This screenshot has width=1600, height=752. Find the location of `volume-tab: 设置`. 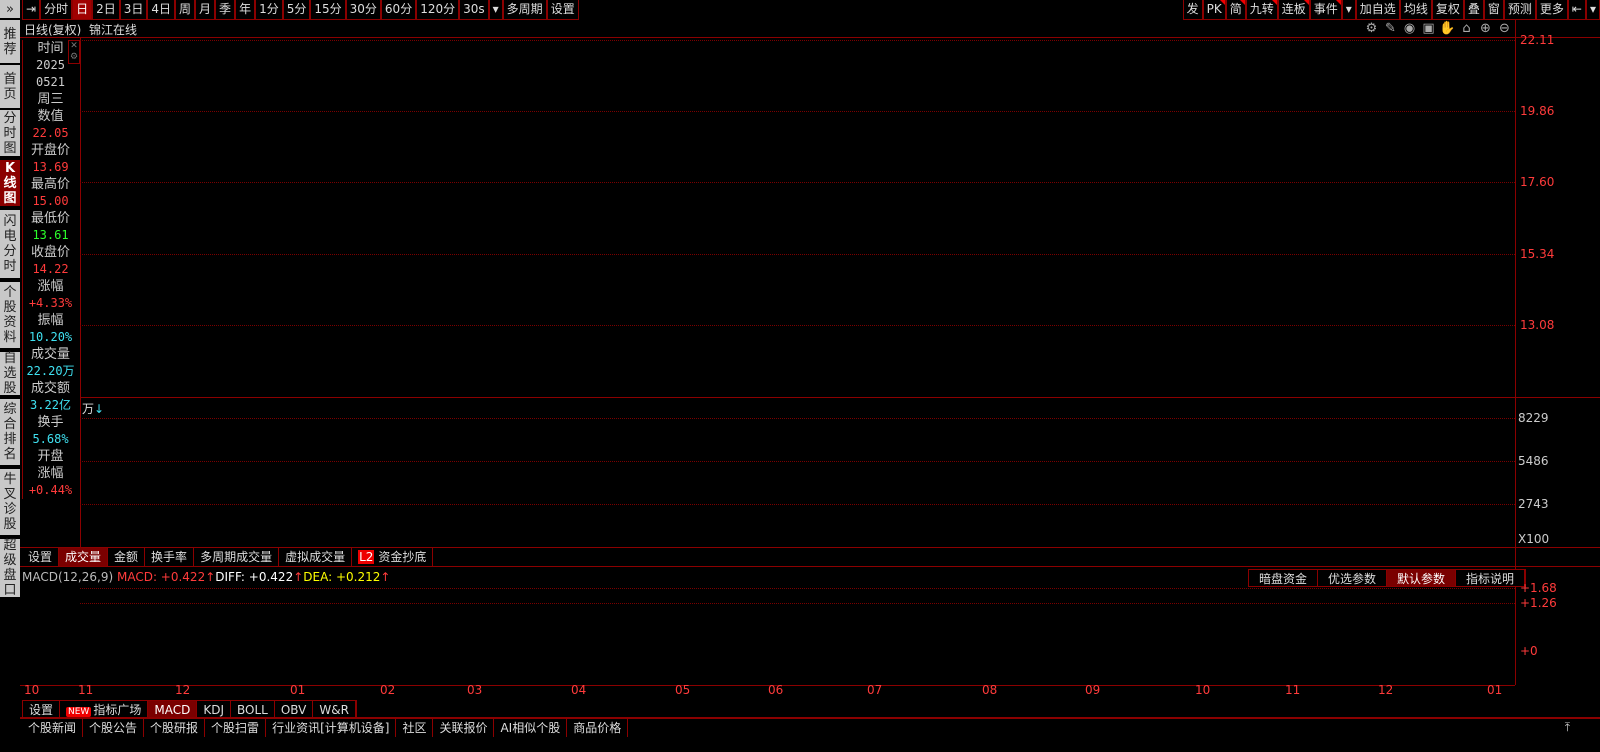

volume-tab: 设置 is located at coordinates (41, 557).